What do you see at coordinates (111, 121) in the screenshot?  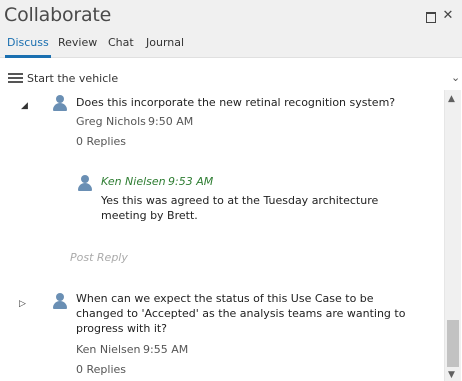 I see `post-author: Greg Nichols` at bounding box center [111, 121].